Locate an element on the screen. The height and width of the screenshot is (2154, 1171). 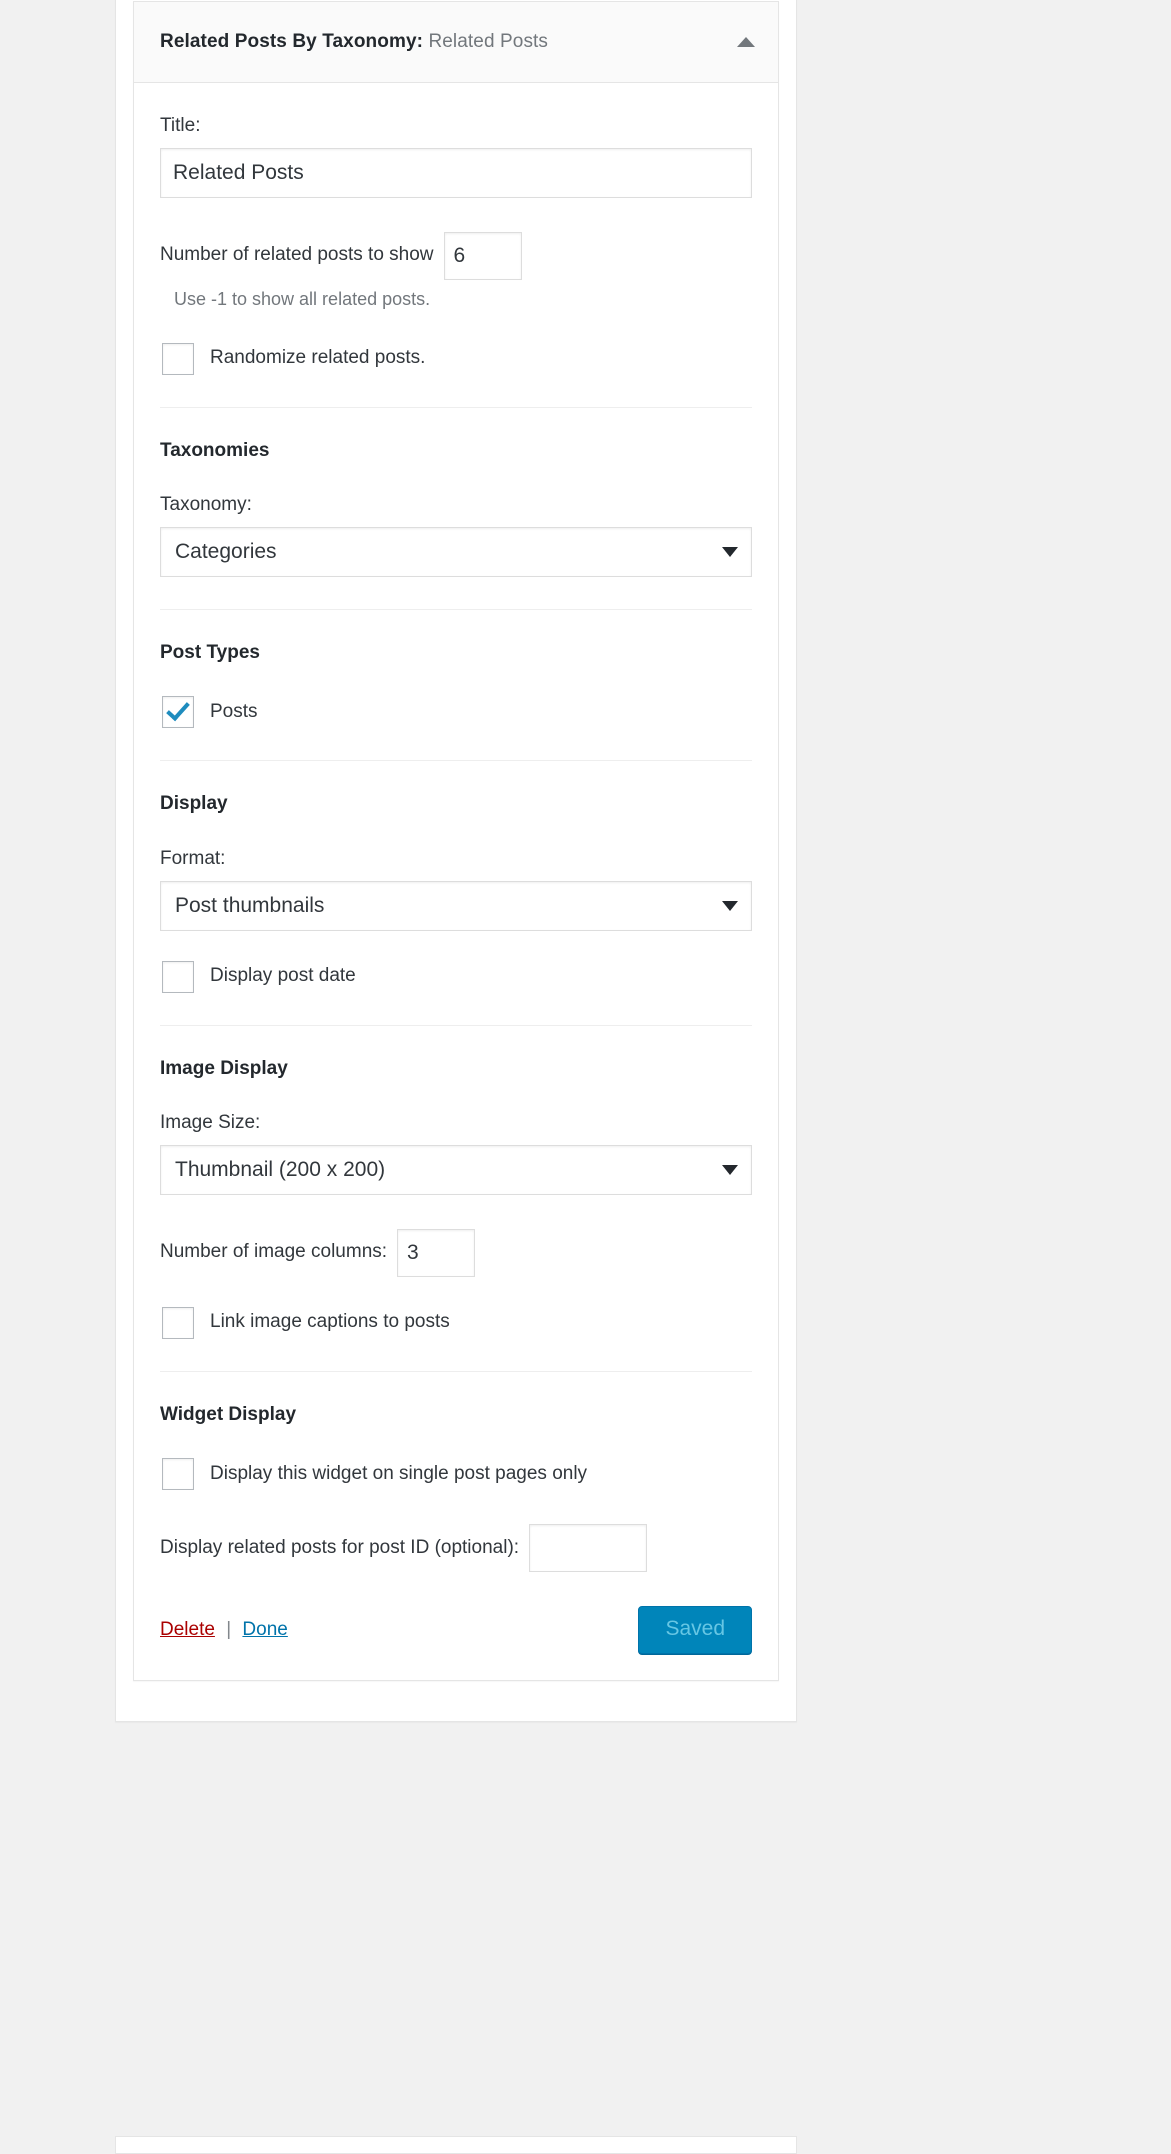
format-field: Format: Post thumbnails is located at coordinates (456, 888).